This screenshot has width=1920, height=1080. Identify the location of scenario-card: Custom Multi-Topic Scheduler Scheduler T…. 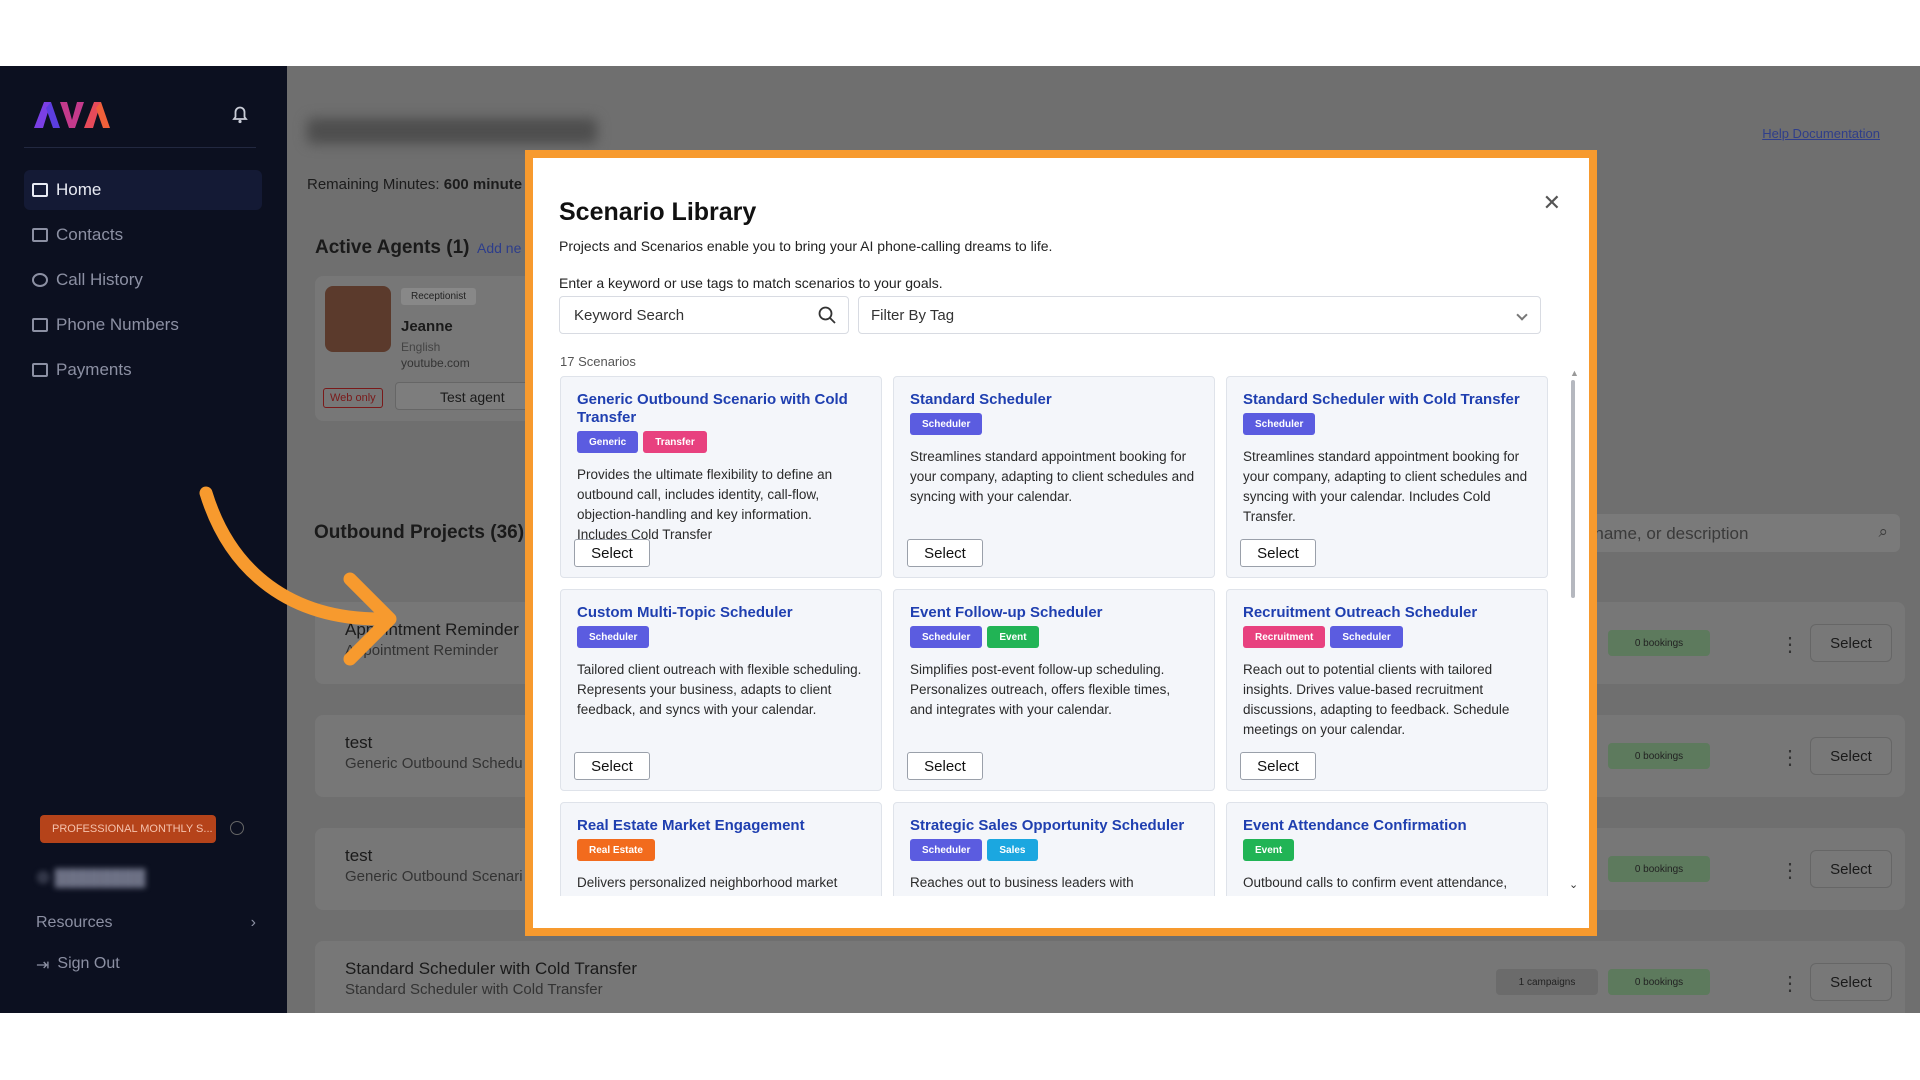
(721, 690).